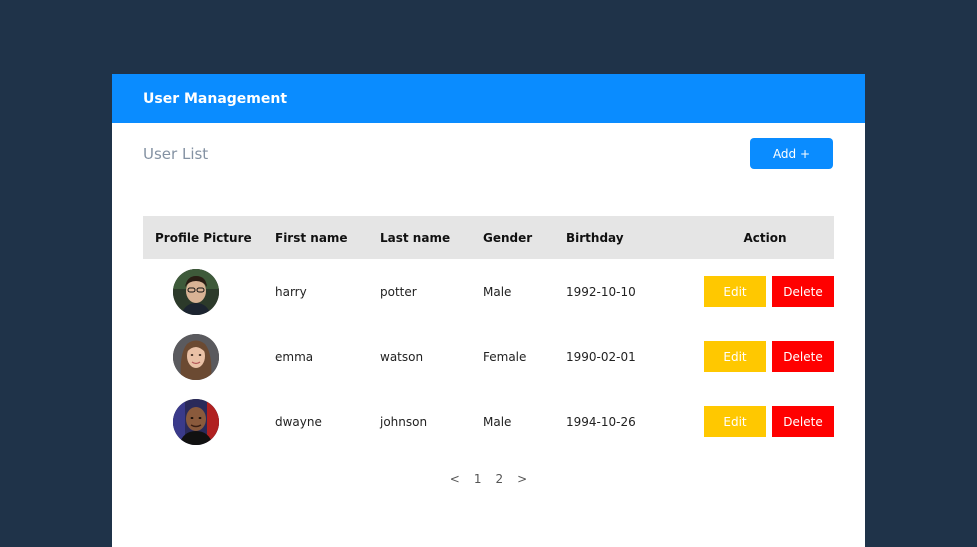  Describe the element at coordinates (505, 356) in the screenshot. I see `cell-gender: Female` at that location.